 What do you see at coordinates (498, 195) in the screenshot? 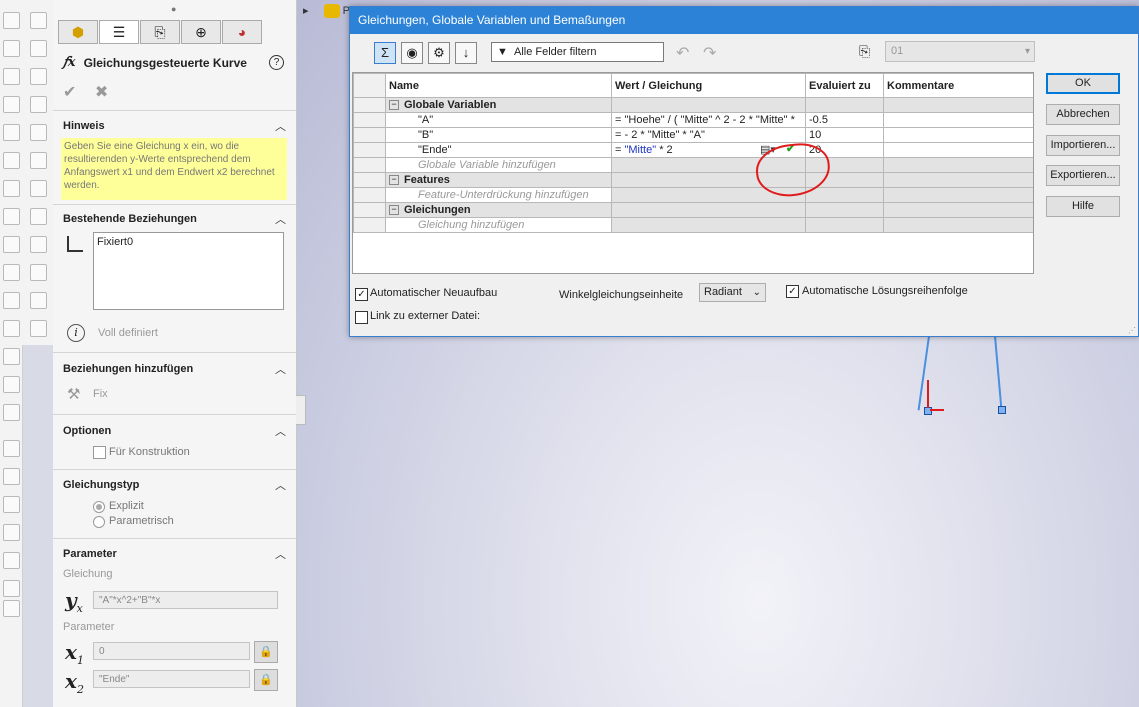
I see `add-feature-hint: Feature-Unterdrückung hinzufügen` at bounding box center [498, 195].